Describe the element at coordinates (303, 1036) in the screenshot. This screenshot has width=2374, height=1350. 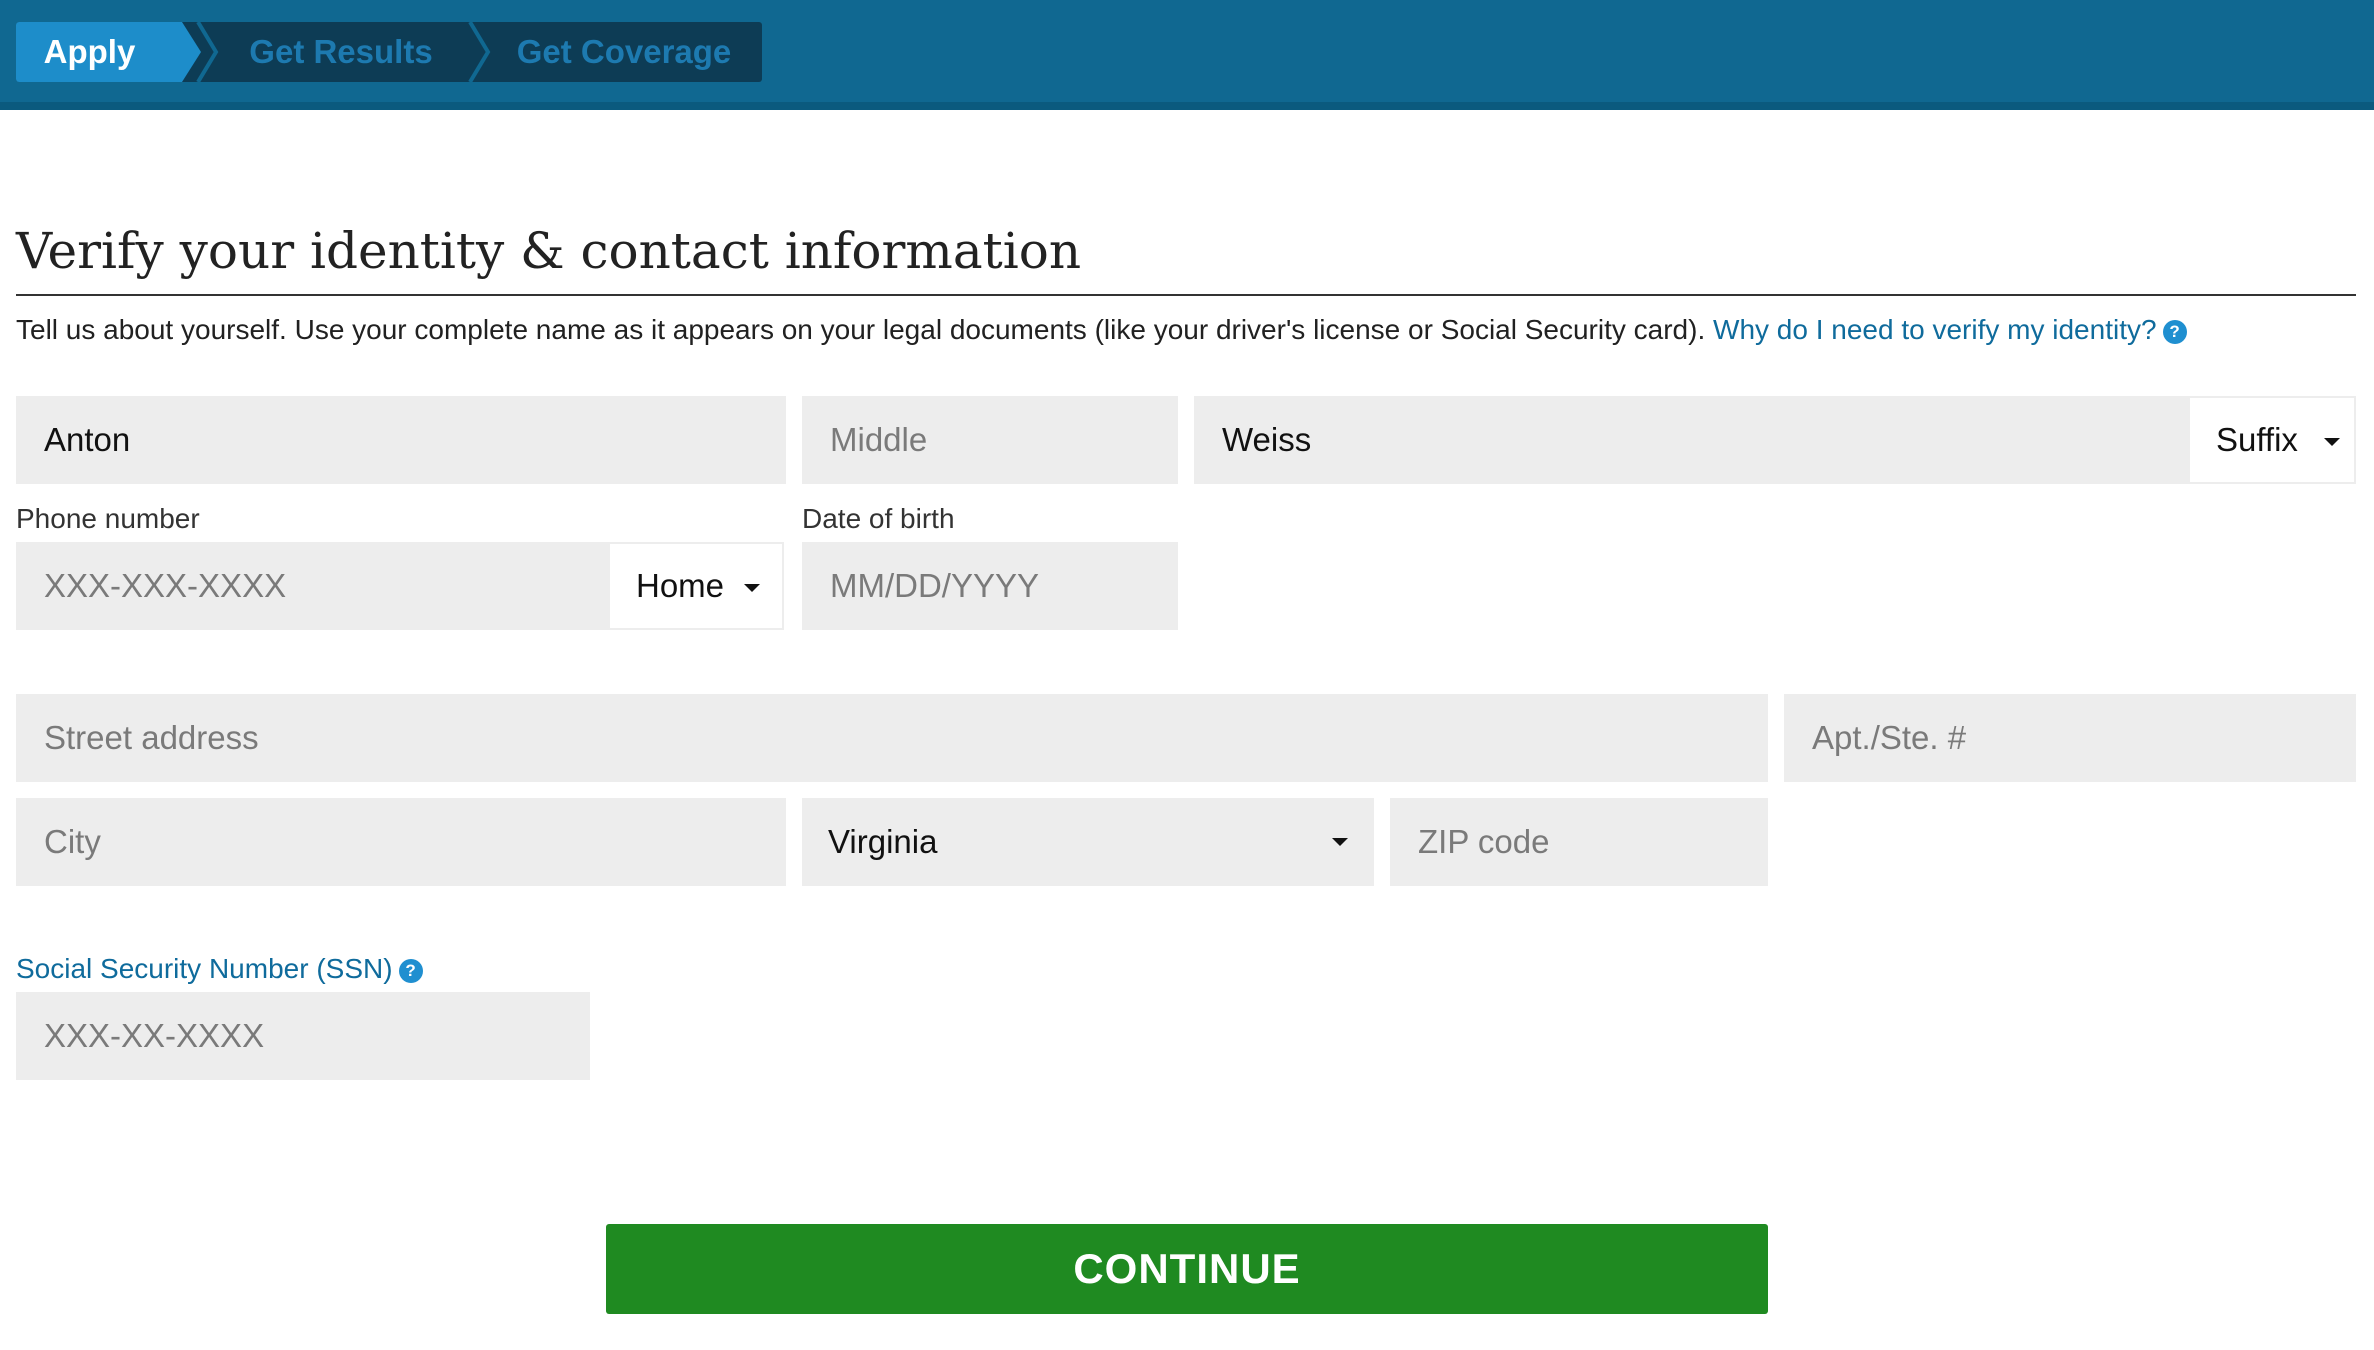
I see `ssn-input` at that location.